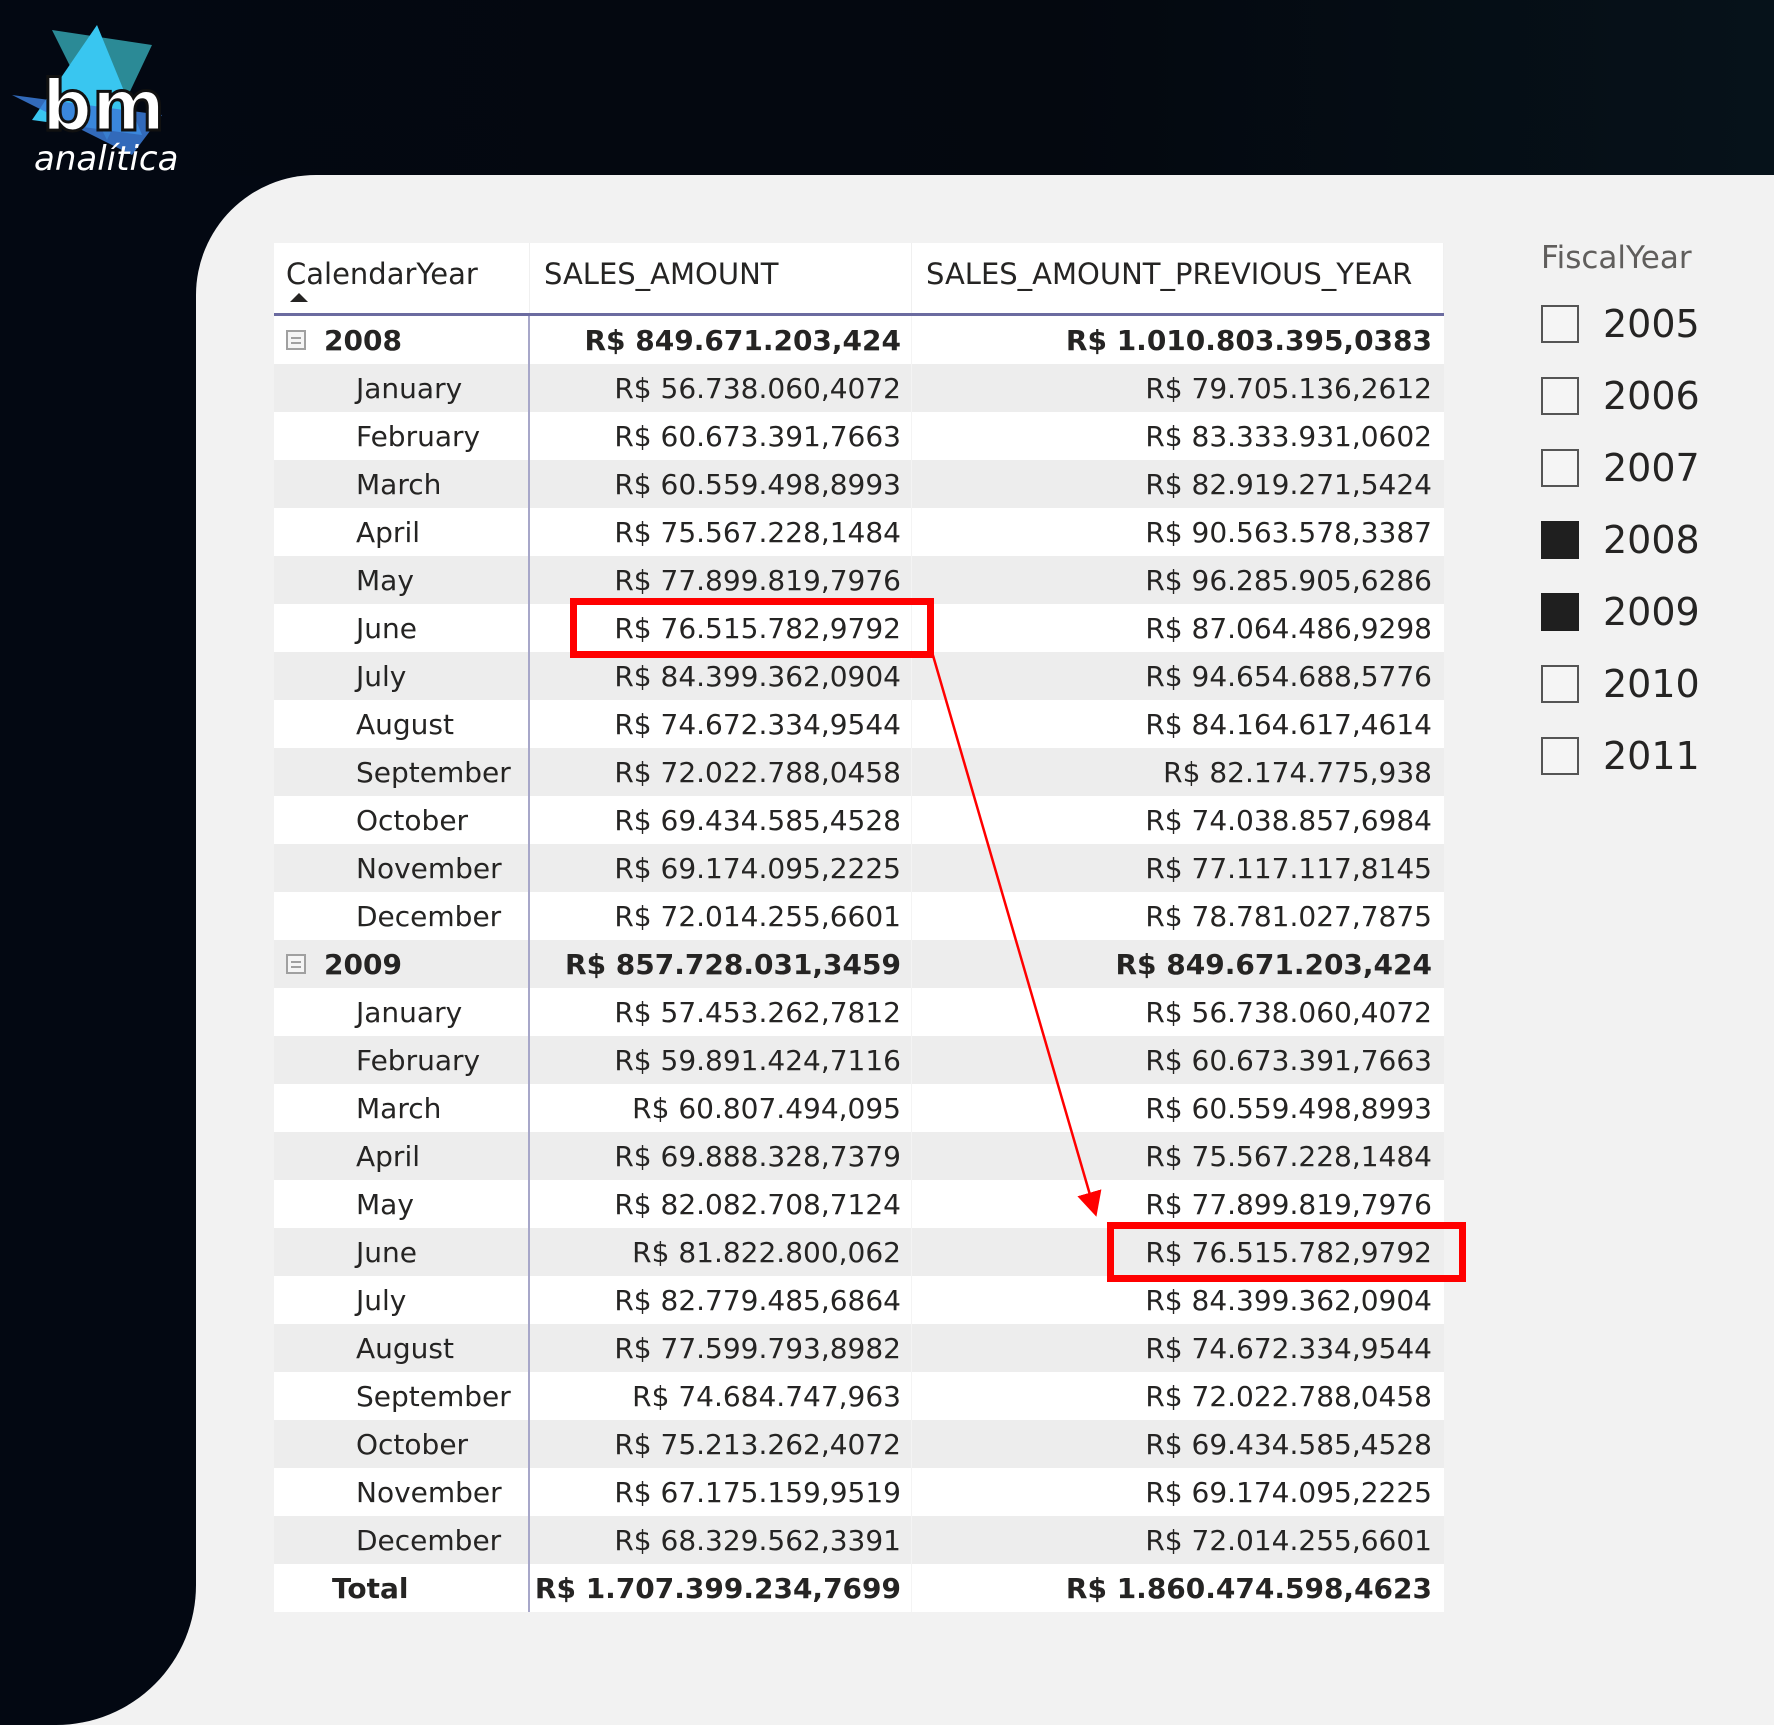  Describe the element at coordinates (1651, 396) in the screenshot. I see `slicer-item-2006: 2006` at that location.